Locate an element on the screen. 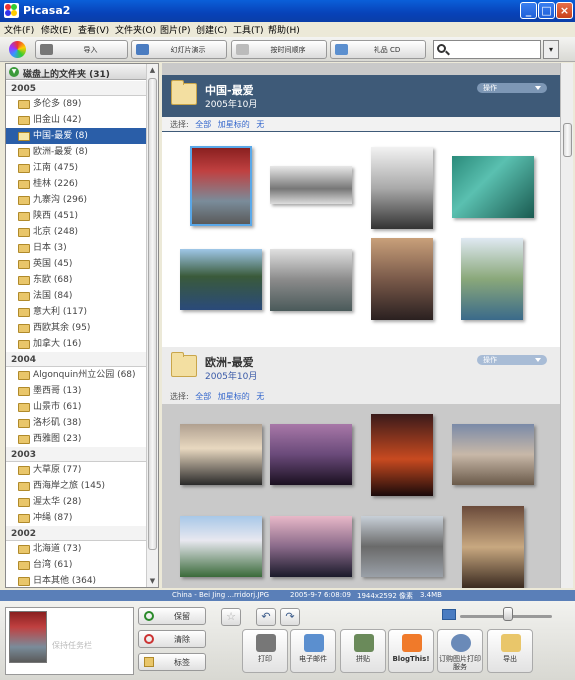 This screenshot has width=575, height=680. rotate-right-button: ↷ is located at coordinates (290, 617).